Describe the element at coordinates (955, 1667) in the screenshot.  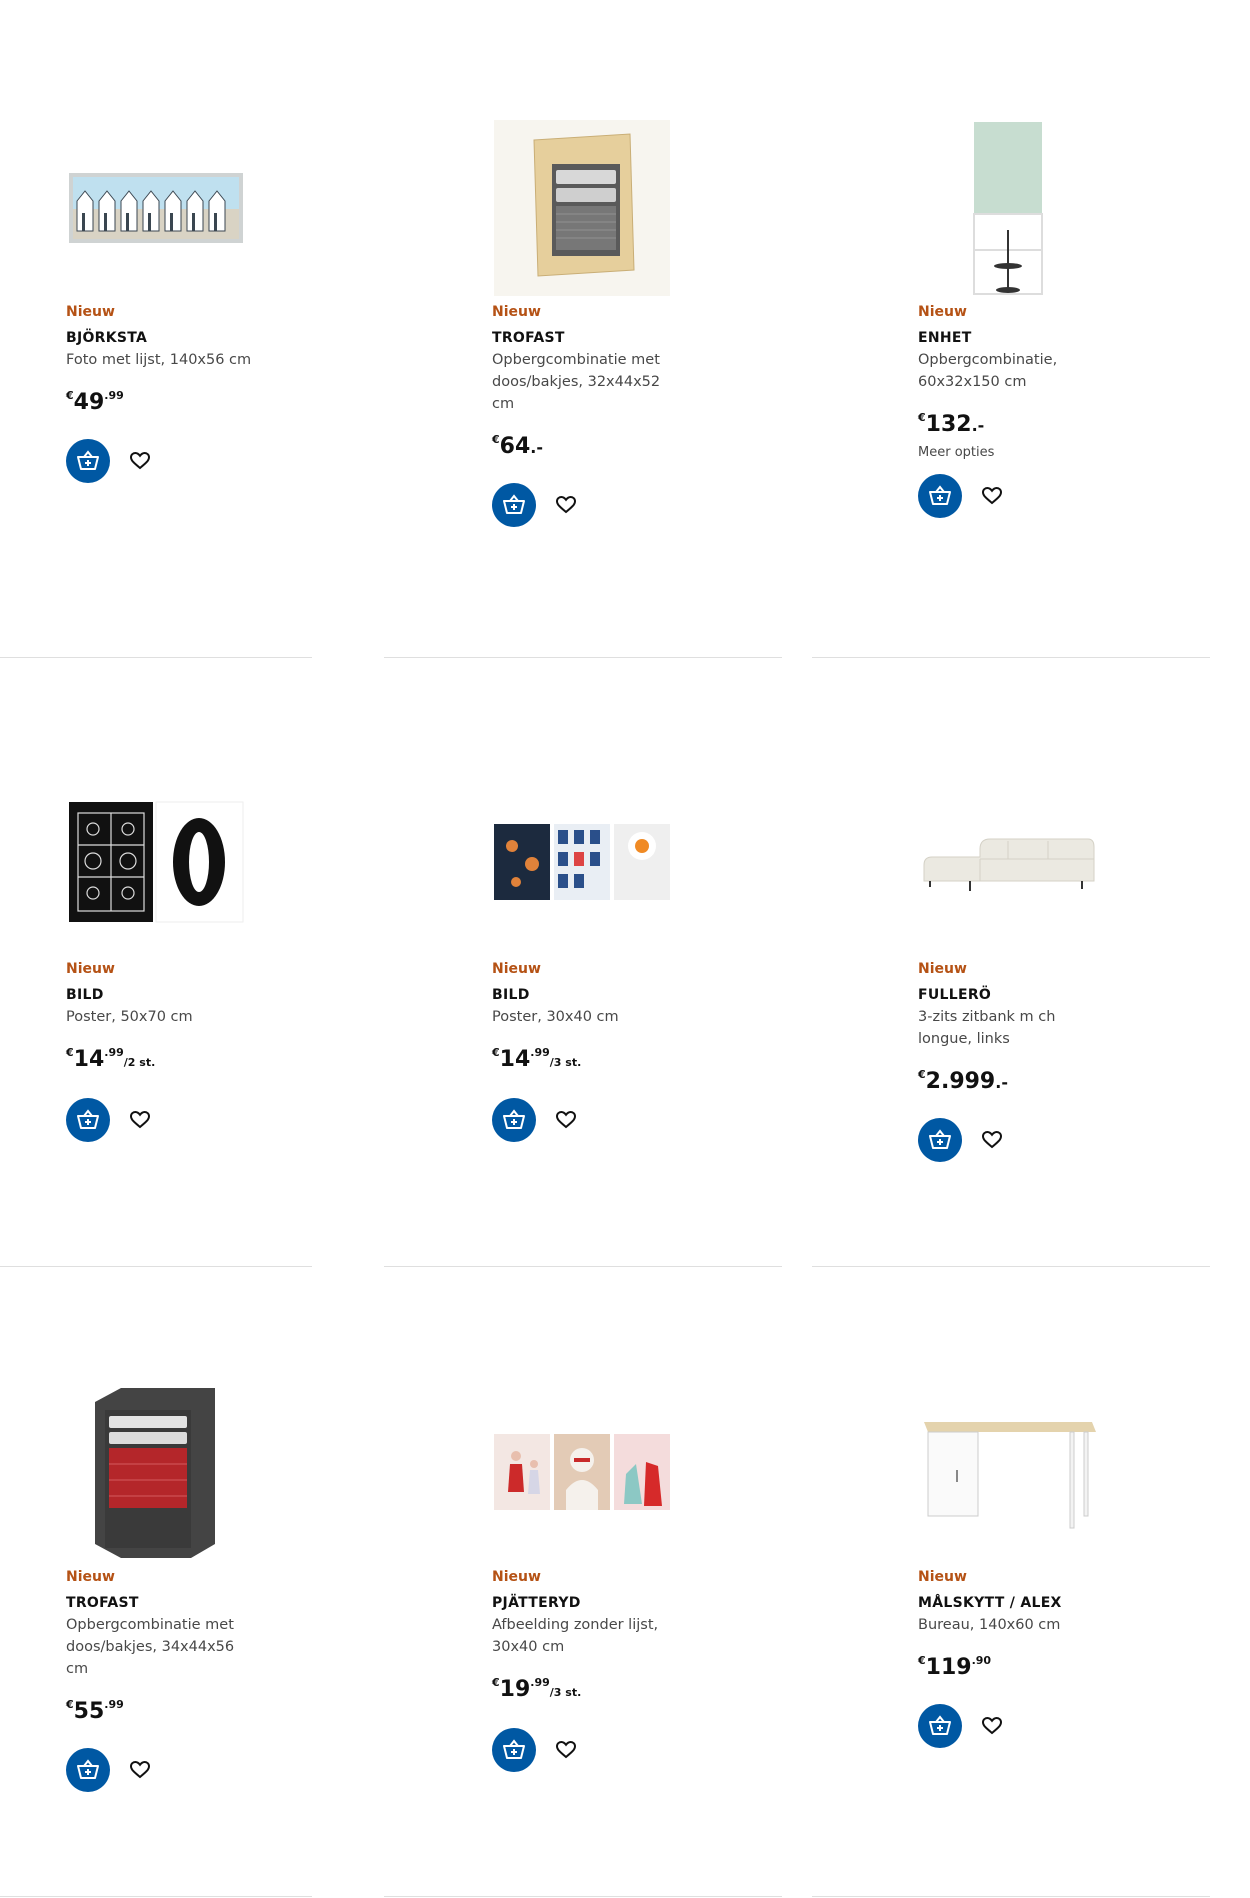
I see `product-price: €119.90` at that location.